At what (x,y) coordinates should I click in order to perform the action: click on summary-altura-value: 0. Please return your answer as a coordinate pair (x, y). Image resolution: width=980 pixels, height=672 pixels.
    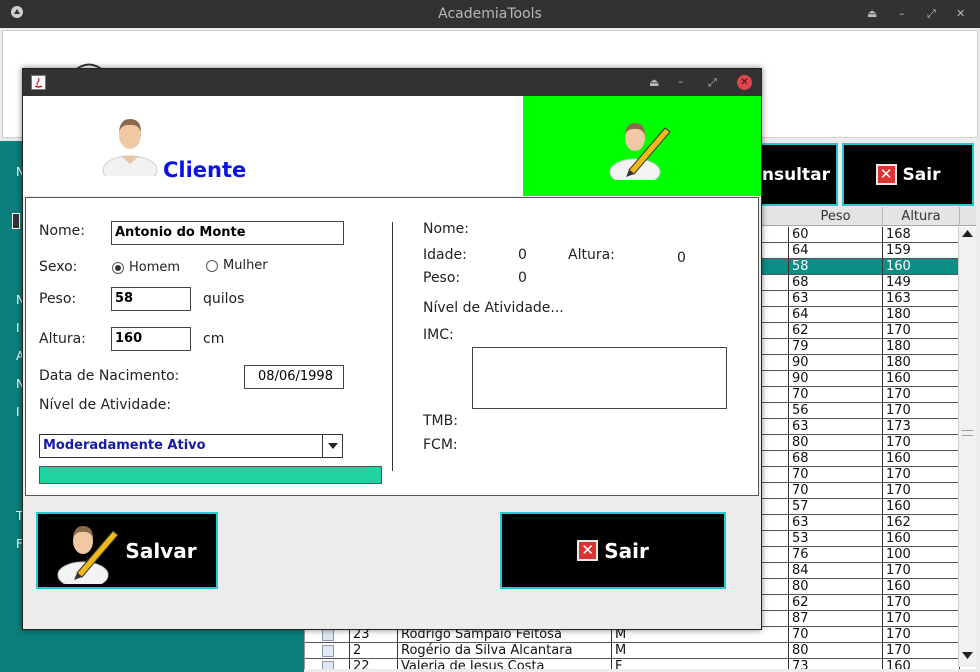
    Looking at the image, I should click on (681, 258).